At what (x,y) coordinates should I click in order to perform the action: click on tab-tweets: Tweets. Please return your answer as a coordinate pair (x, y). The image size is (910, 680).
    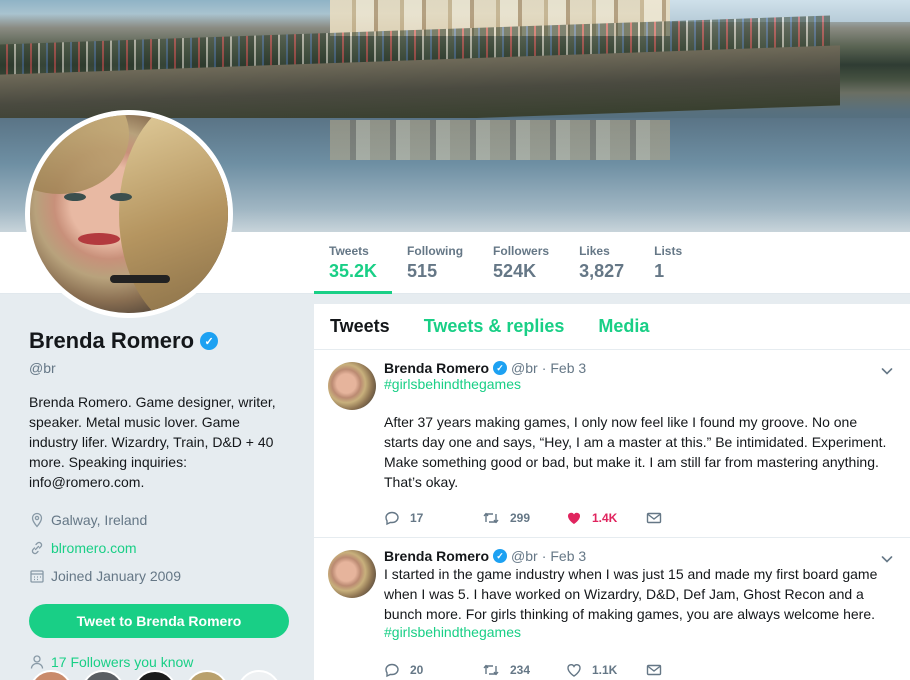
    Looking at the image, I should click on (360, 326).